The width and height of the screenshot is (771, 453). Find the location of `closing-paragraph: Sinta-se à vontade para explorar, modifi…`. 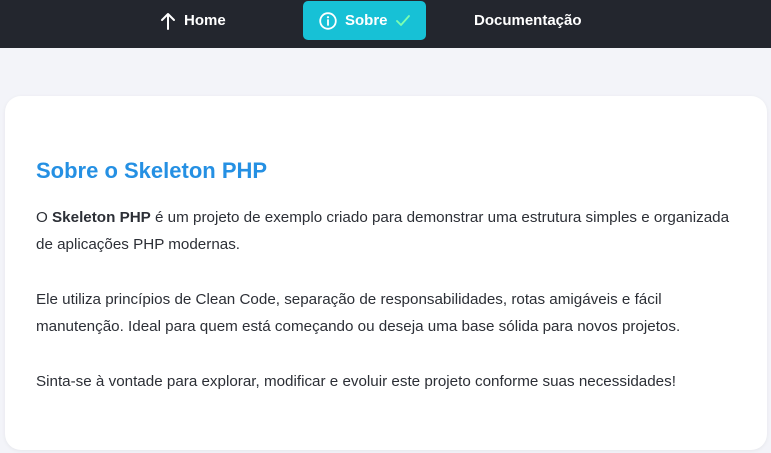

closing-paragraph: Sinta-se à vontade para explorar, modifi… is located at coordinates (356, 381).